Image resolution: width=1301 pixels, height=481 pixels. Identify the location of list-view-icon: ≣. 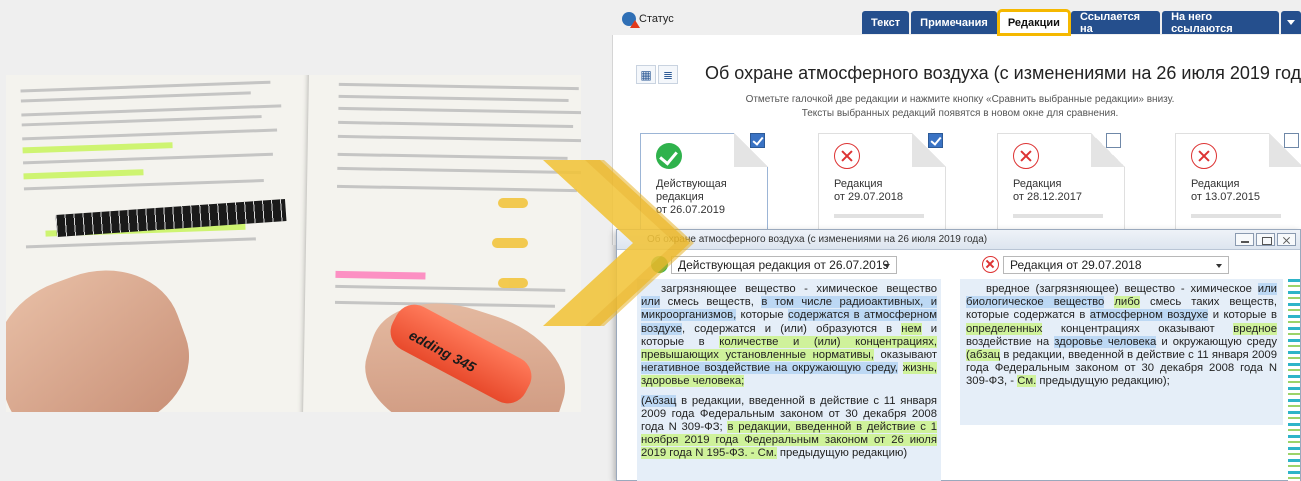
(668, 74).